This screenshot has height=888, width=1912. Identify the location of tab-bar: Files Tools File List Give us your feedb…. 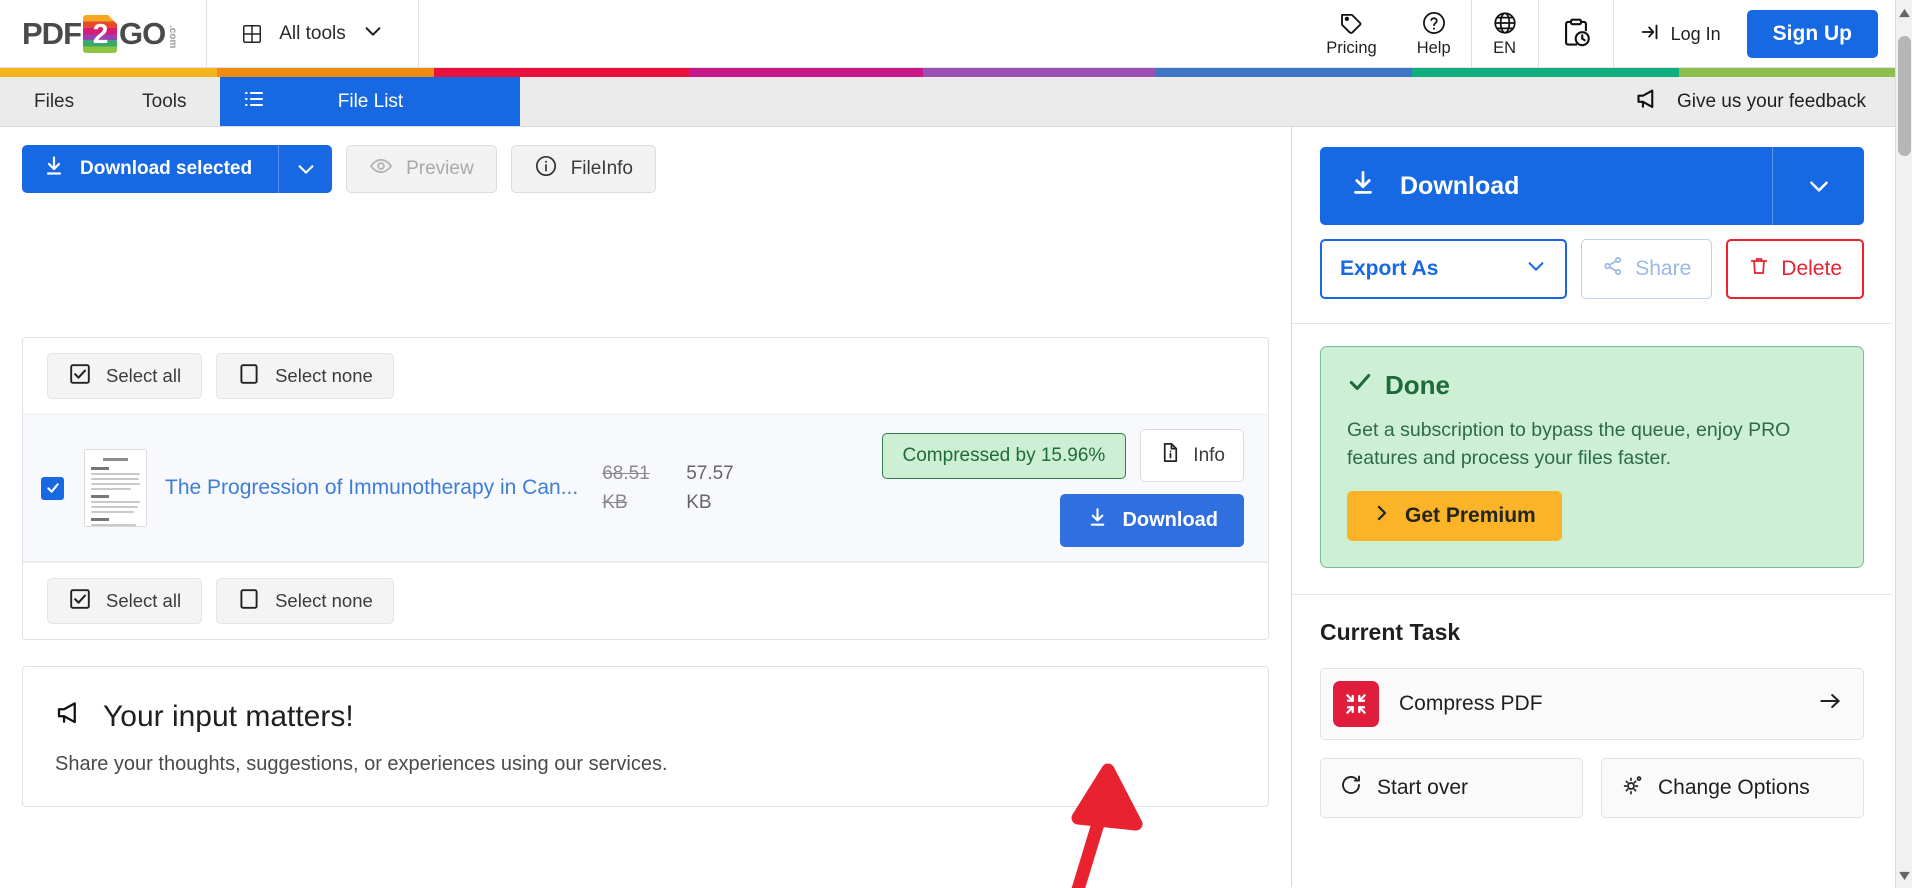
(956, 102).